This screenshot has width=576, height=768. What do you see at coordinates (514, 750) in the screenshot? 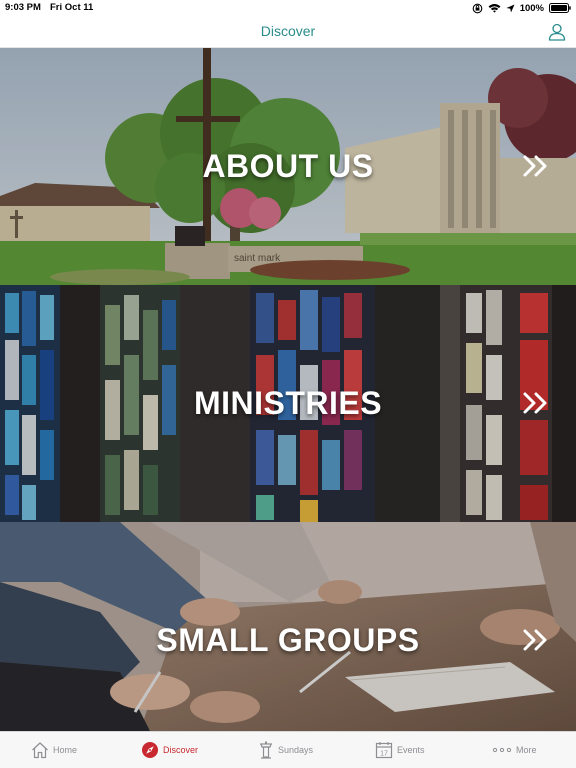
I see `tab-more: More` at bounding box center [514, 750].